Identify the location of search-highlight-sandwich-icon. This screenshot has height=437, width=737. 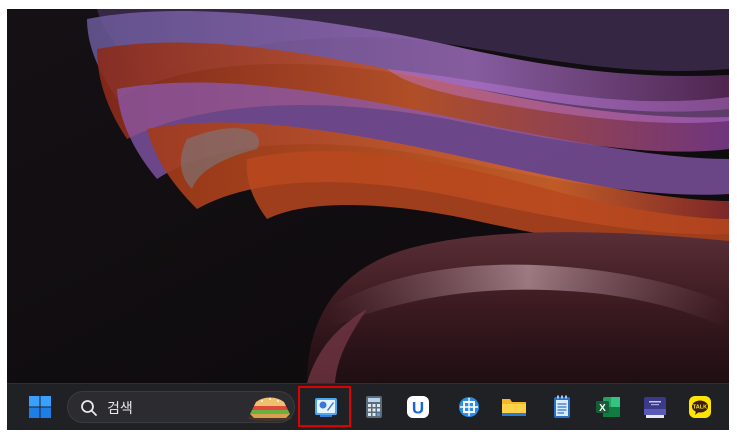
(270, 409).